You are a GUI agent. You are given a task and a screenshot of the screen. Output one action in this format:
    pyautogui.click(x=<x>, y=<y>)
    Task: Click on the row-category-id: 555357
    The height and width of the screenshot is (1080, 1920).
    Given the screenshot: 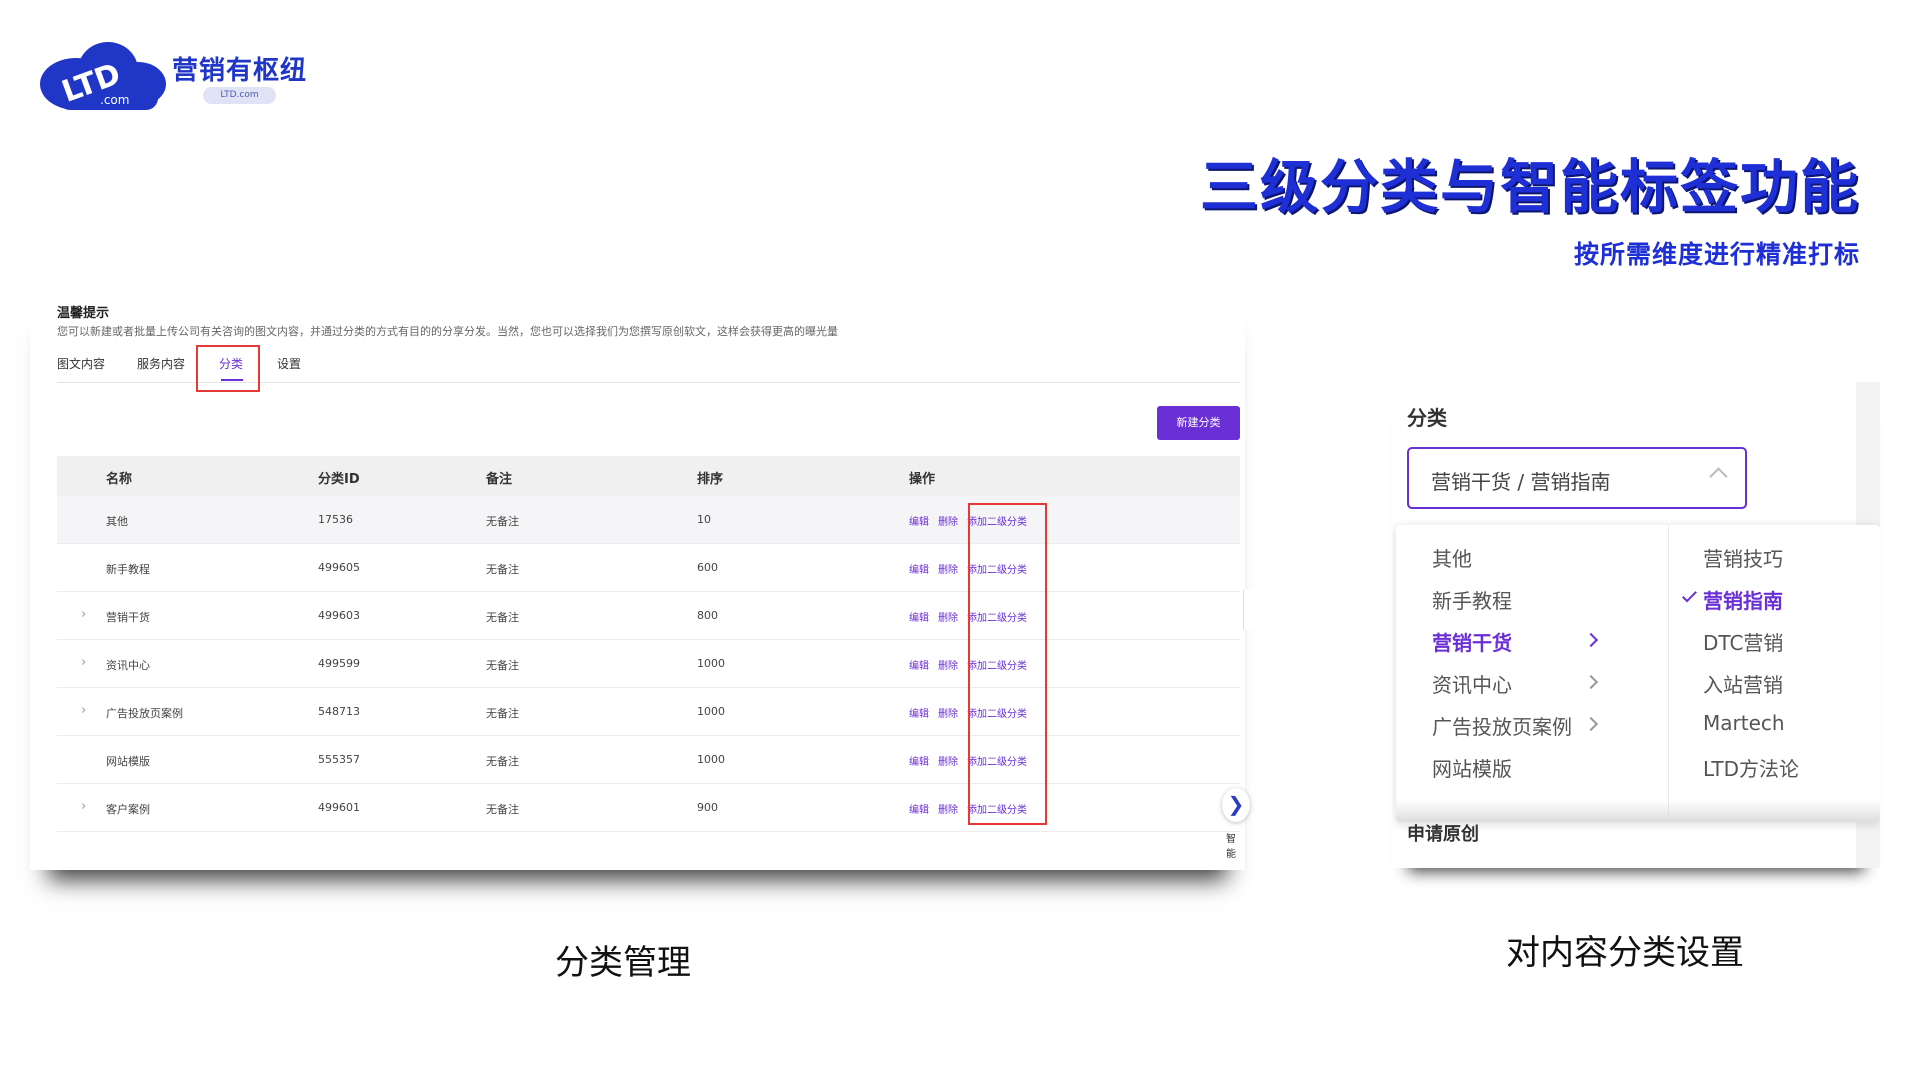 What is the action you would take?
    pyautogui.click(x=339, y=759)
    